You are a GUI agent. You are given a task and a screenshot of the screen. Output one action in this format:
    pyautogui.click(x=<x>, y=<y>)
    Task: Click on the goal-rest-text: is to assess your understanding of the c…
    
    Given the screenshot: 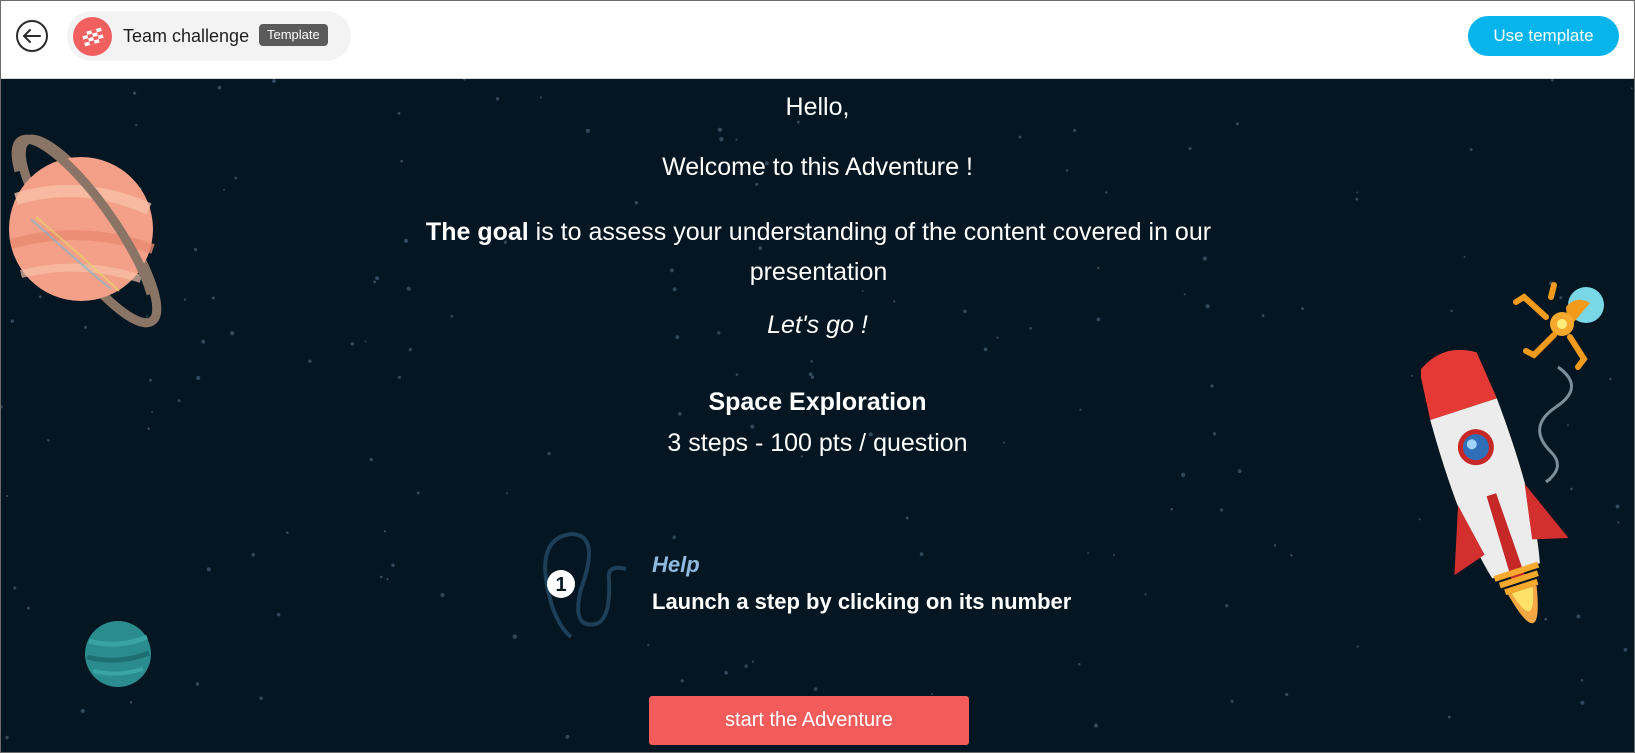 What is the action you would take?
    pyautogui.click(x=870, y=252)
    